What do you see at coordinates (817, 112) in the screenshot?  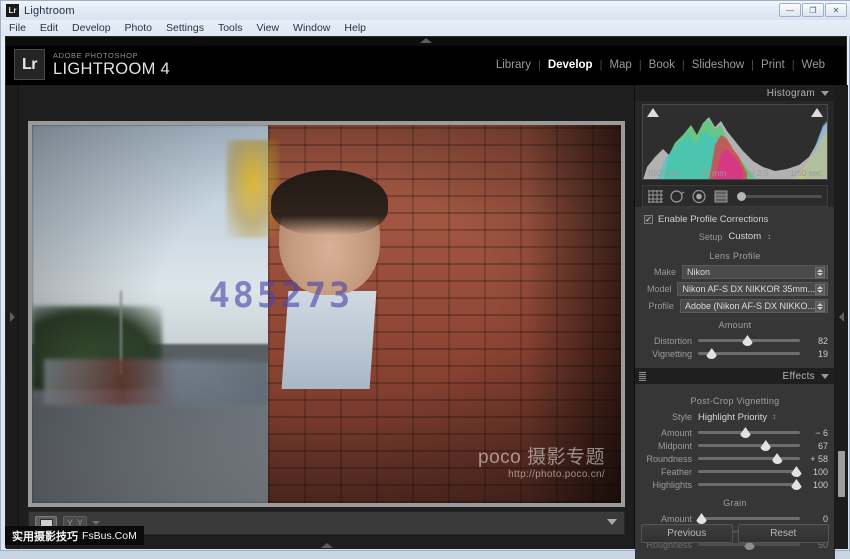 I see `highlight-clipping-indicator` at bounding box center [817, 112].